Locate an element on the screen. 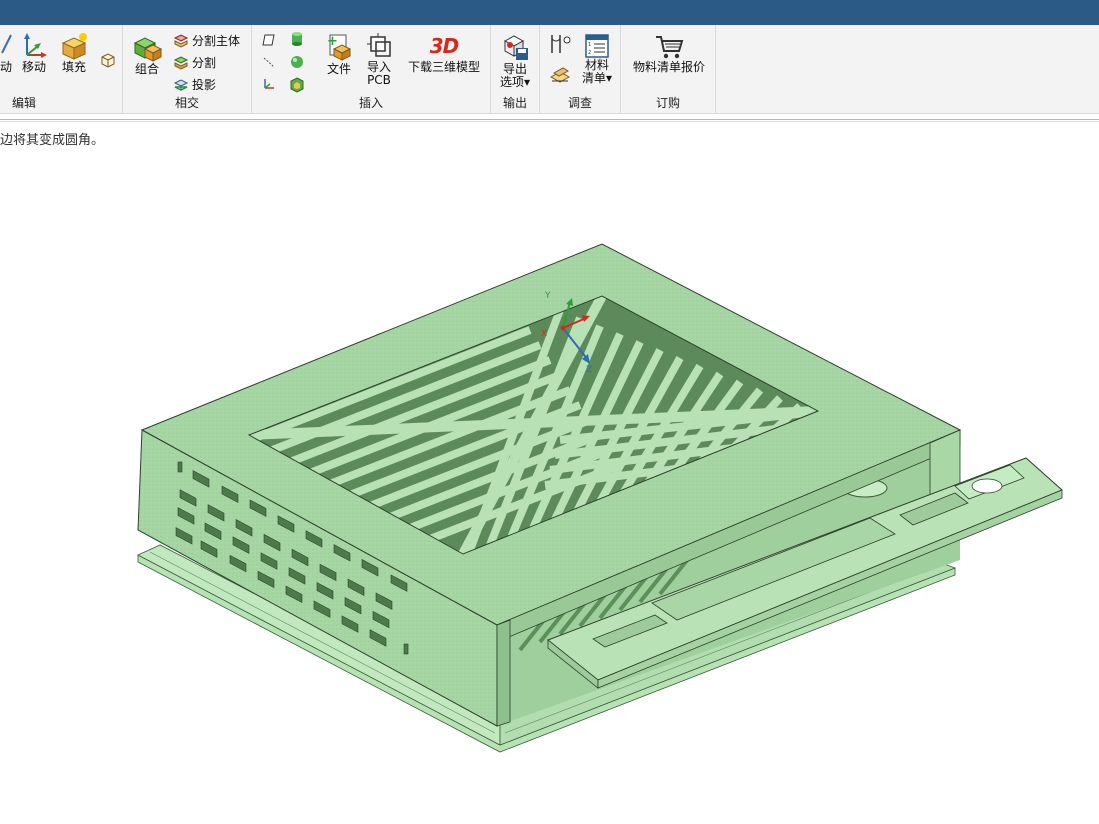 Image resolution: width=1099 pixels, height=824 pixels. logo-3d-icon: 3D is located at coordinates (444, 46).